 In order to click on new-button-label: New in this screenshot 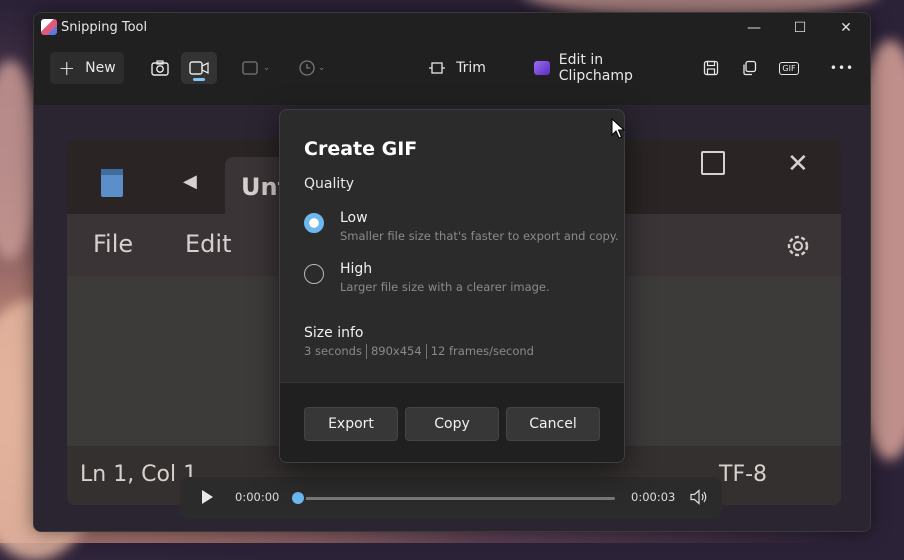, I will do `click(100, 68)`.